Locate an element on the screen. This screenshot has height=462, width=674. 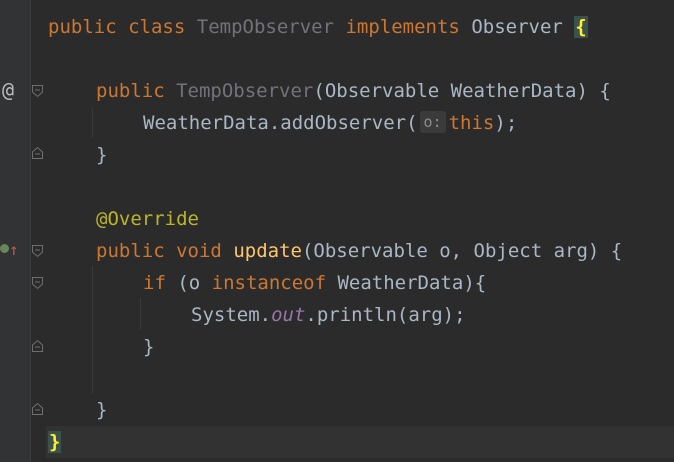
code-line-11: } is located at coordinates (148, 347).